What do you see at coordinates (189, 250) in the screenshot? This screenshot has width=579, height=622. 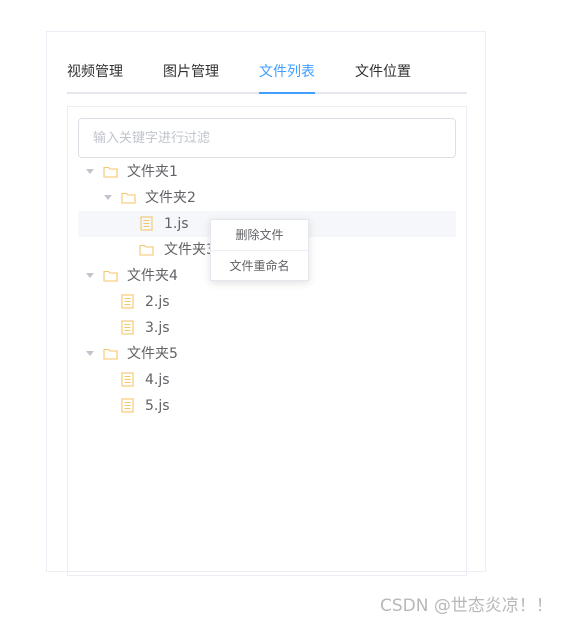 I see `tree-node-label: 文件夹3` at bounding box center [189, 250].